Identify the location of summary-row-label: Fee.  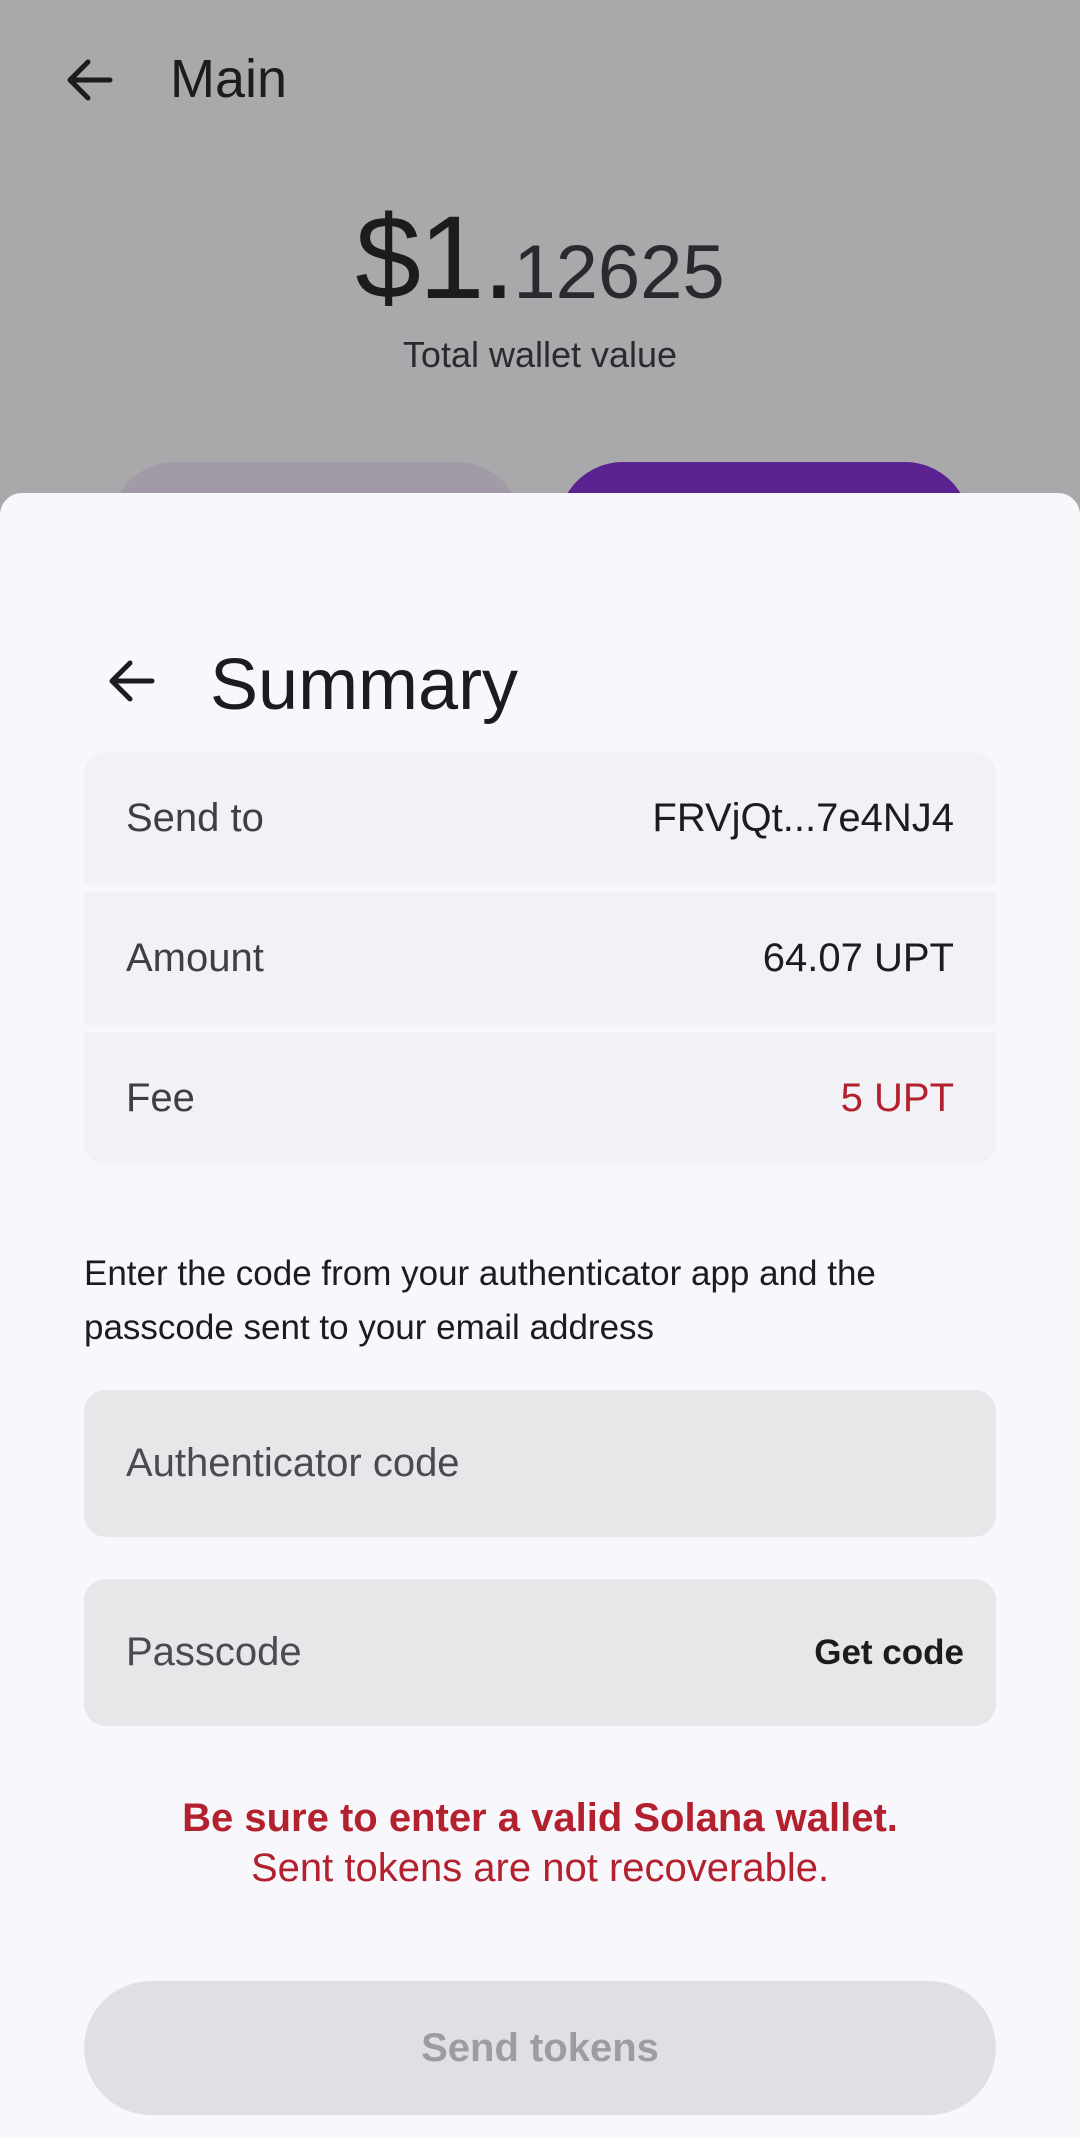
(160, 1098).